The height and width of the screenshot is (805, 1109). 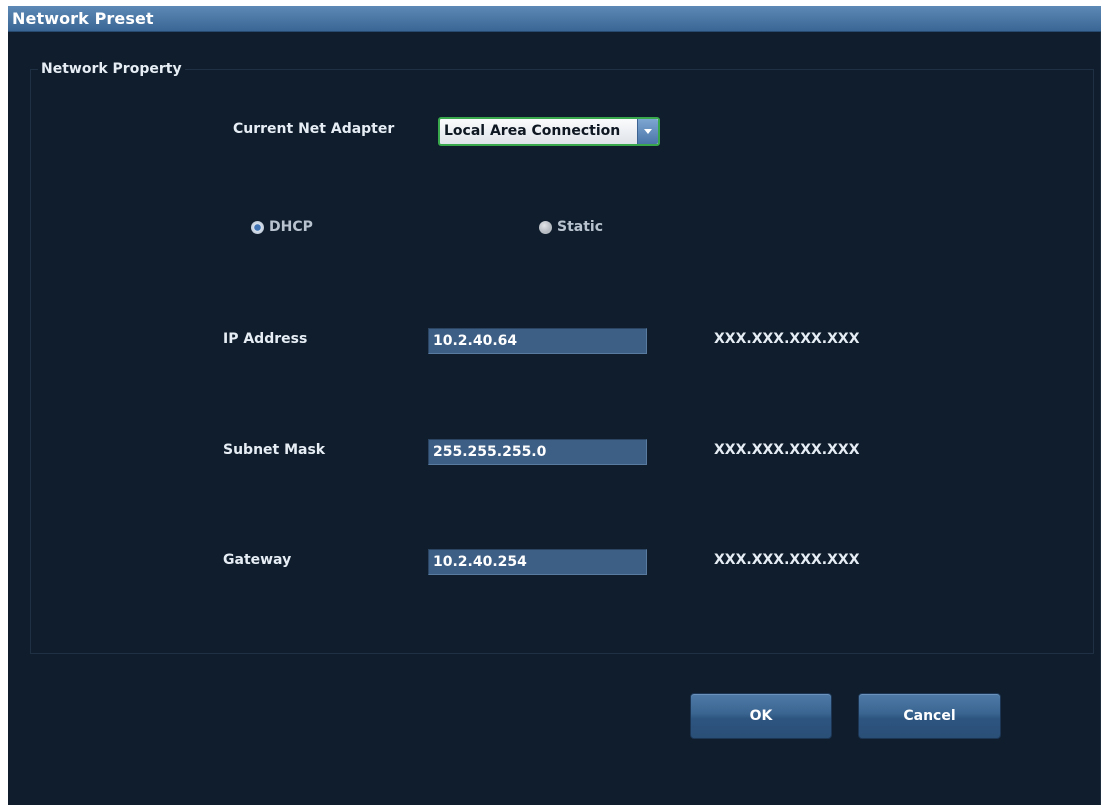 What do you see at coordinates (83, 18) in the screenshot?
I see `dialog-title: Network Preset` at bounding box center [83, 18].